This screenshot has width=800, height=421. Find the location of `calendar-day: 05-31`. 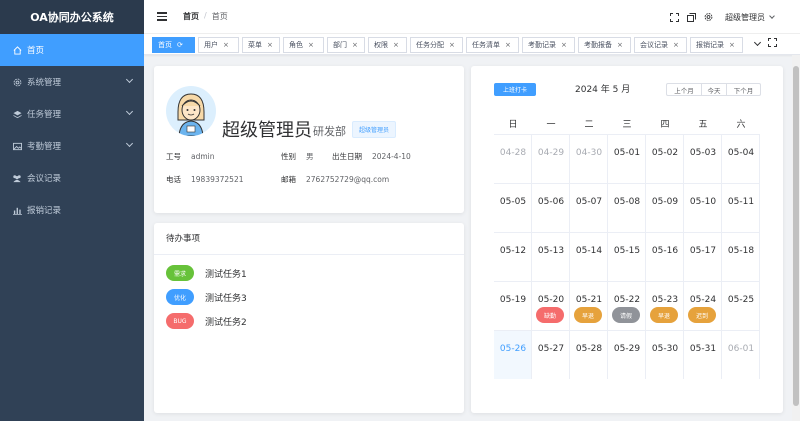

calendar-day: 05-31 is located at coordinates (703, 354).